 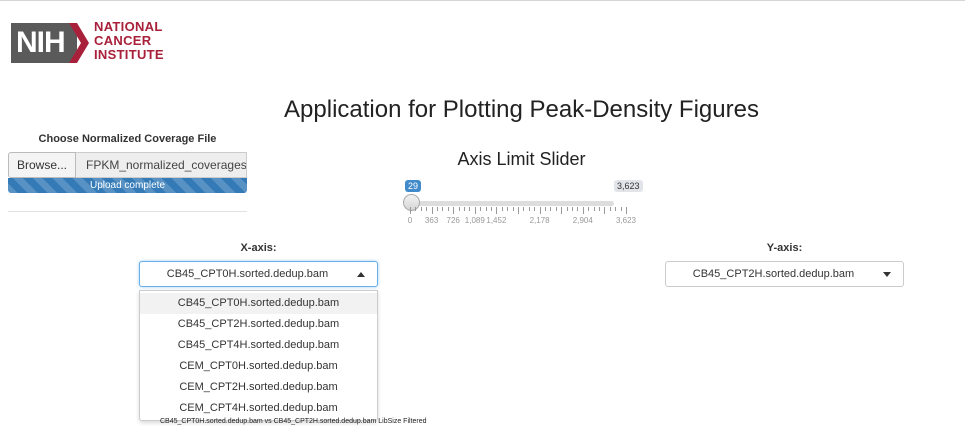 I want to click on dropdown-option: CB45_CPT4H.sorted.dedup.bam, so click(x=258, y=345).